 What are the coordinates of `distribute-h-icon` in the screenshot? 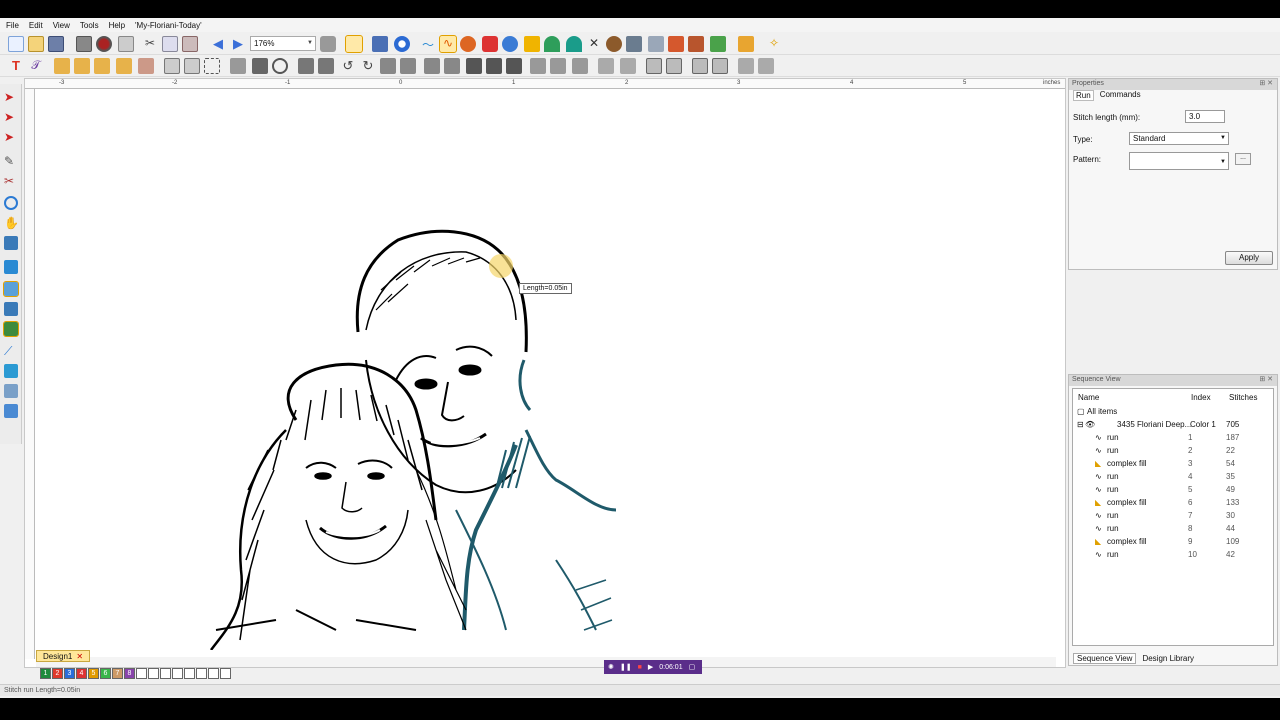 It's located at (474, 66).